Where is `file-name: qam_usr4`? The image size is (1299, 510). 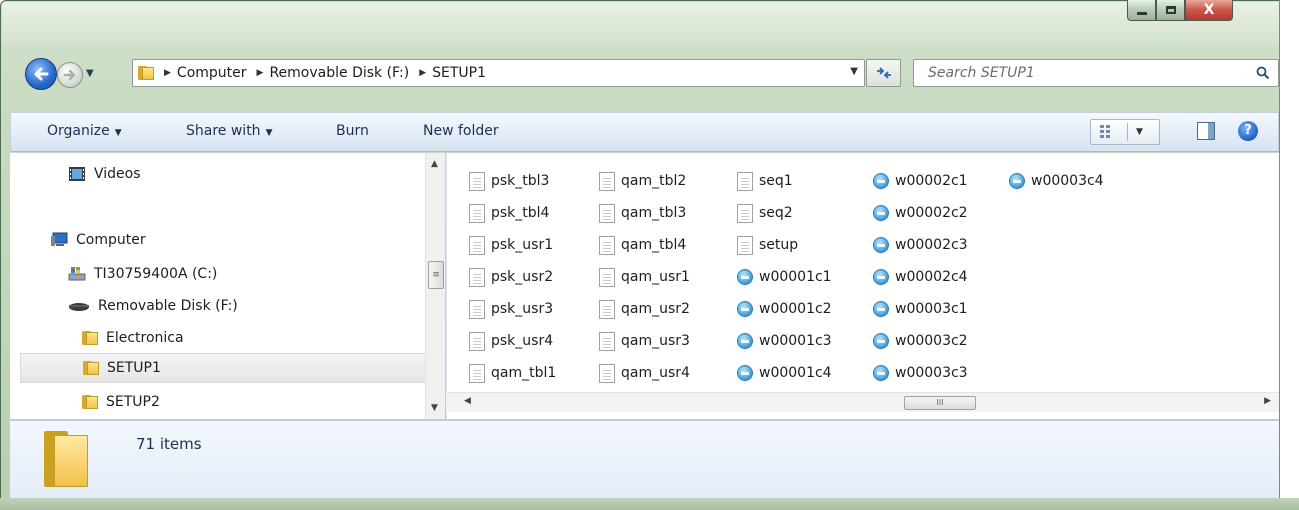
file-name: qam_usr4 is located at coordinates (655, 373).